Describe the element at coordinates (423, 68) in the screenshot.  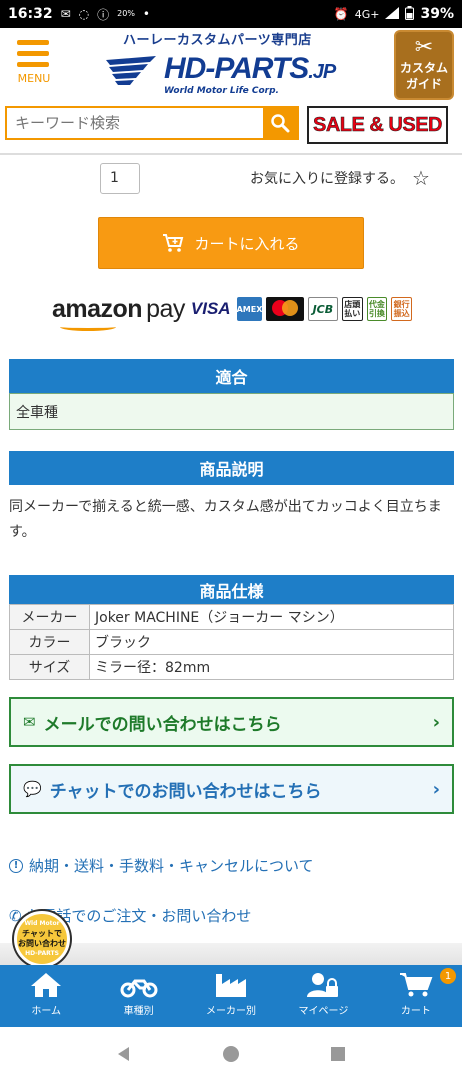
I see `custom-guide-label-1: カスタム` at that location.